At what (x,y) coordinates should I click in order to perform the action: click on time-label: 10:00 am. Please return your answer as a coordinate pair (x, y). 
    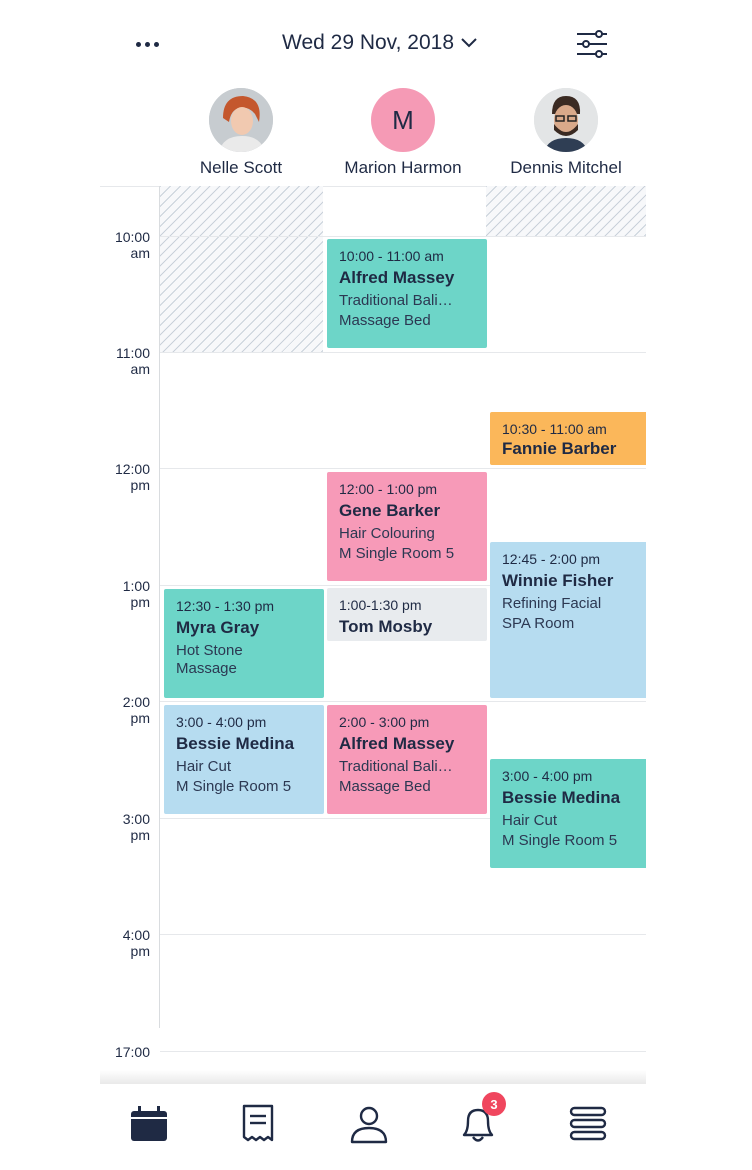
    Looking at the image, I should click on (132, 245).